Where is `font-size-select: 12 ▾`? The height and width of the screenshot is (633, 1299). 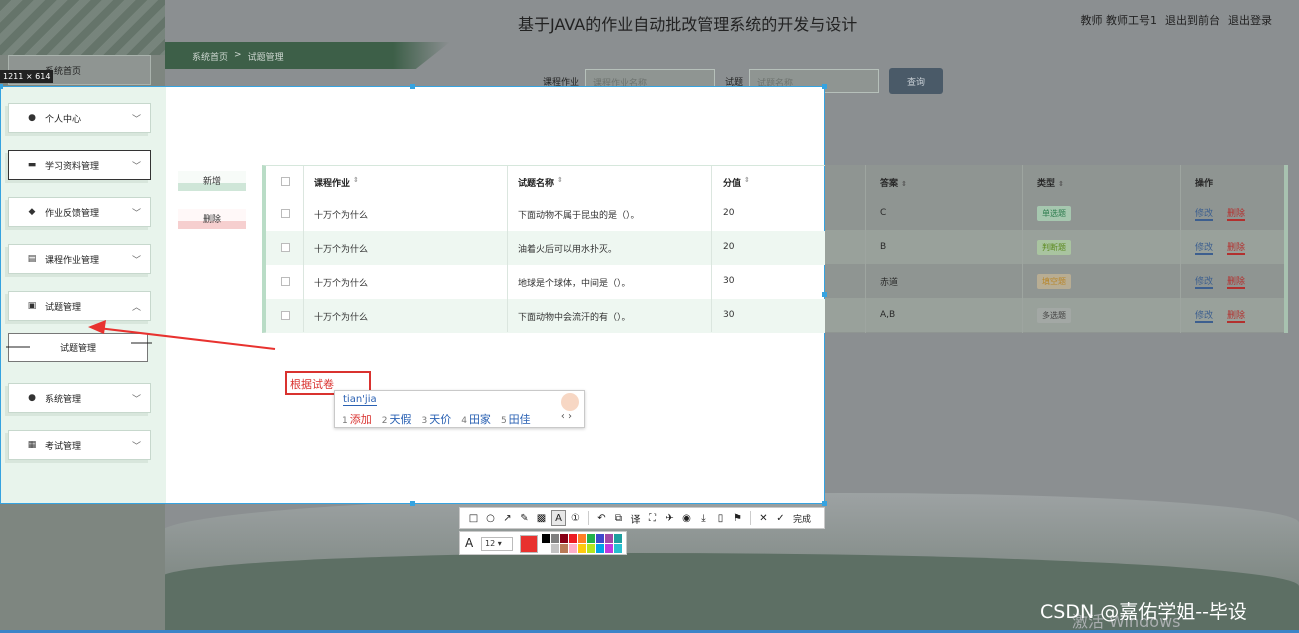 font-size-select: 12 ▾ is located at coordinates (497, 544).